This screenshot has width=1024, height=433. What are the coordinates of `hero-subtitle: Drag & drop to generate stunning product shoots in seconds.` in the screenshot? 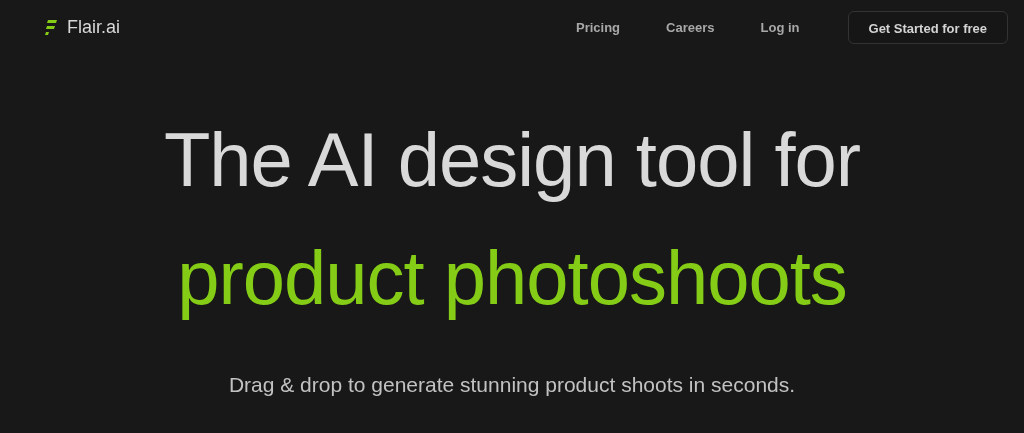 It's located at (512, 385).